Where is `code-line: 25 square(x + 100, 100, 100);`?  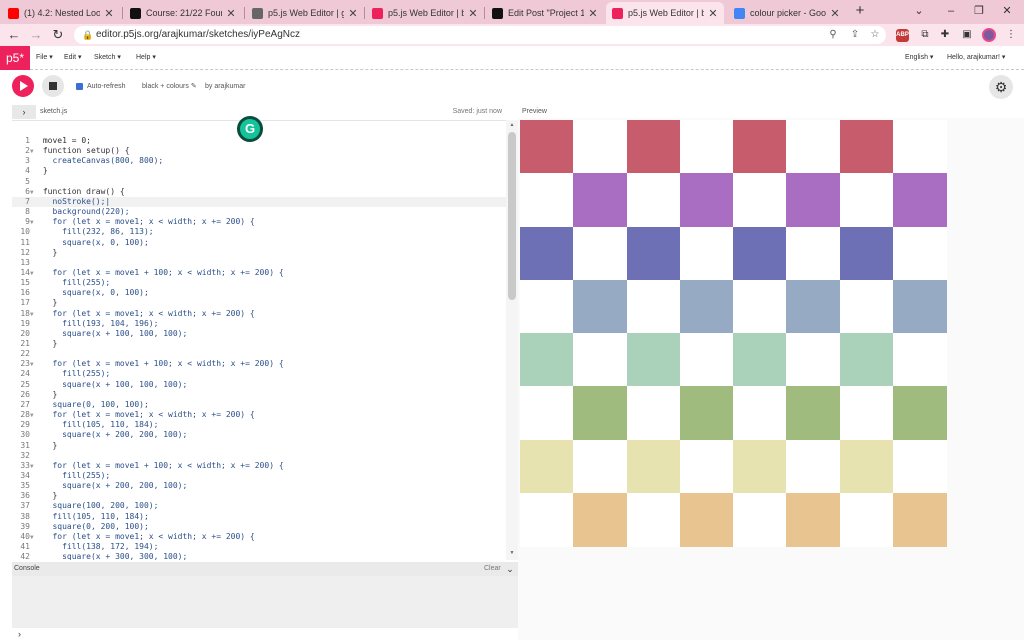
code-line: 25 square(x + 100, 100, 100); is located at coordinates (259, 385).